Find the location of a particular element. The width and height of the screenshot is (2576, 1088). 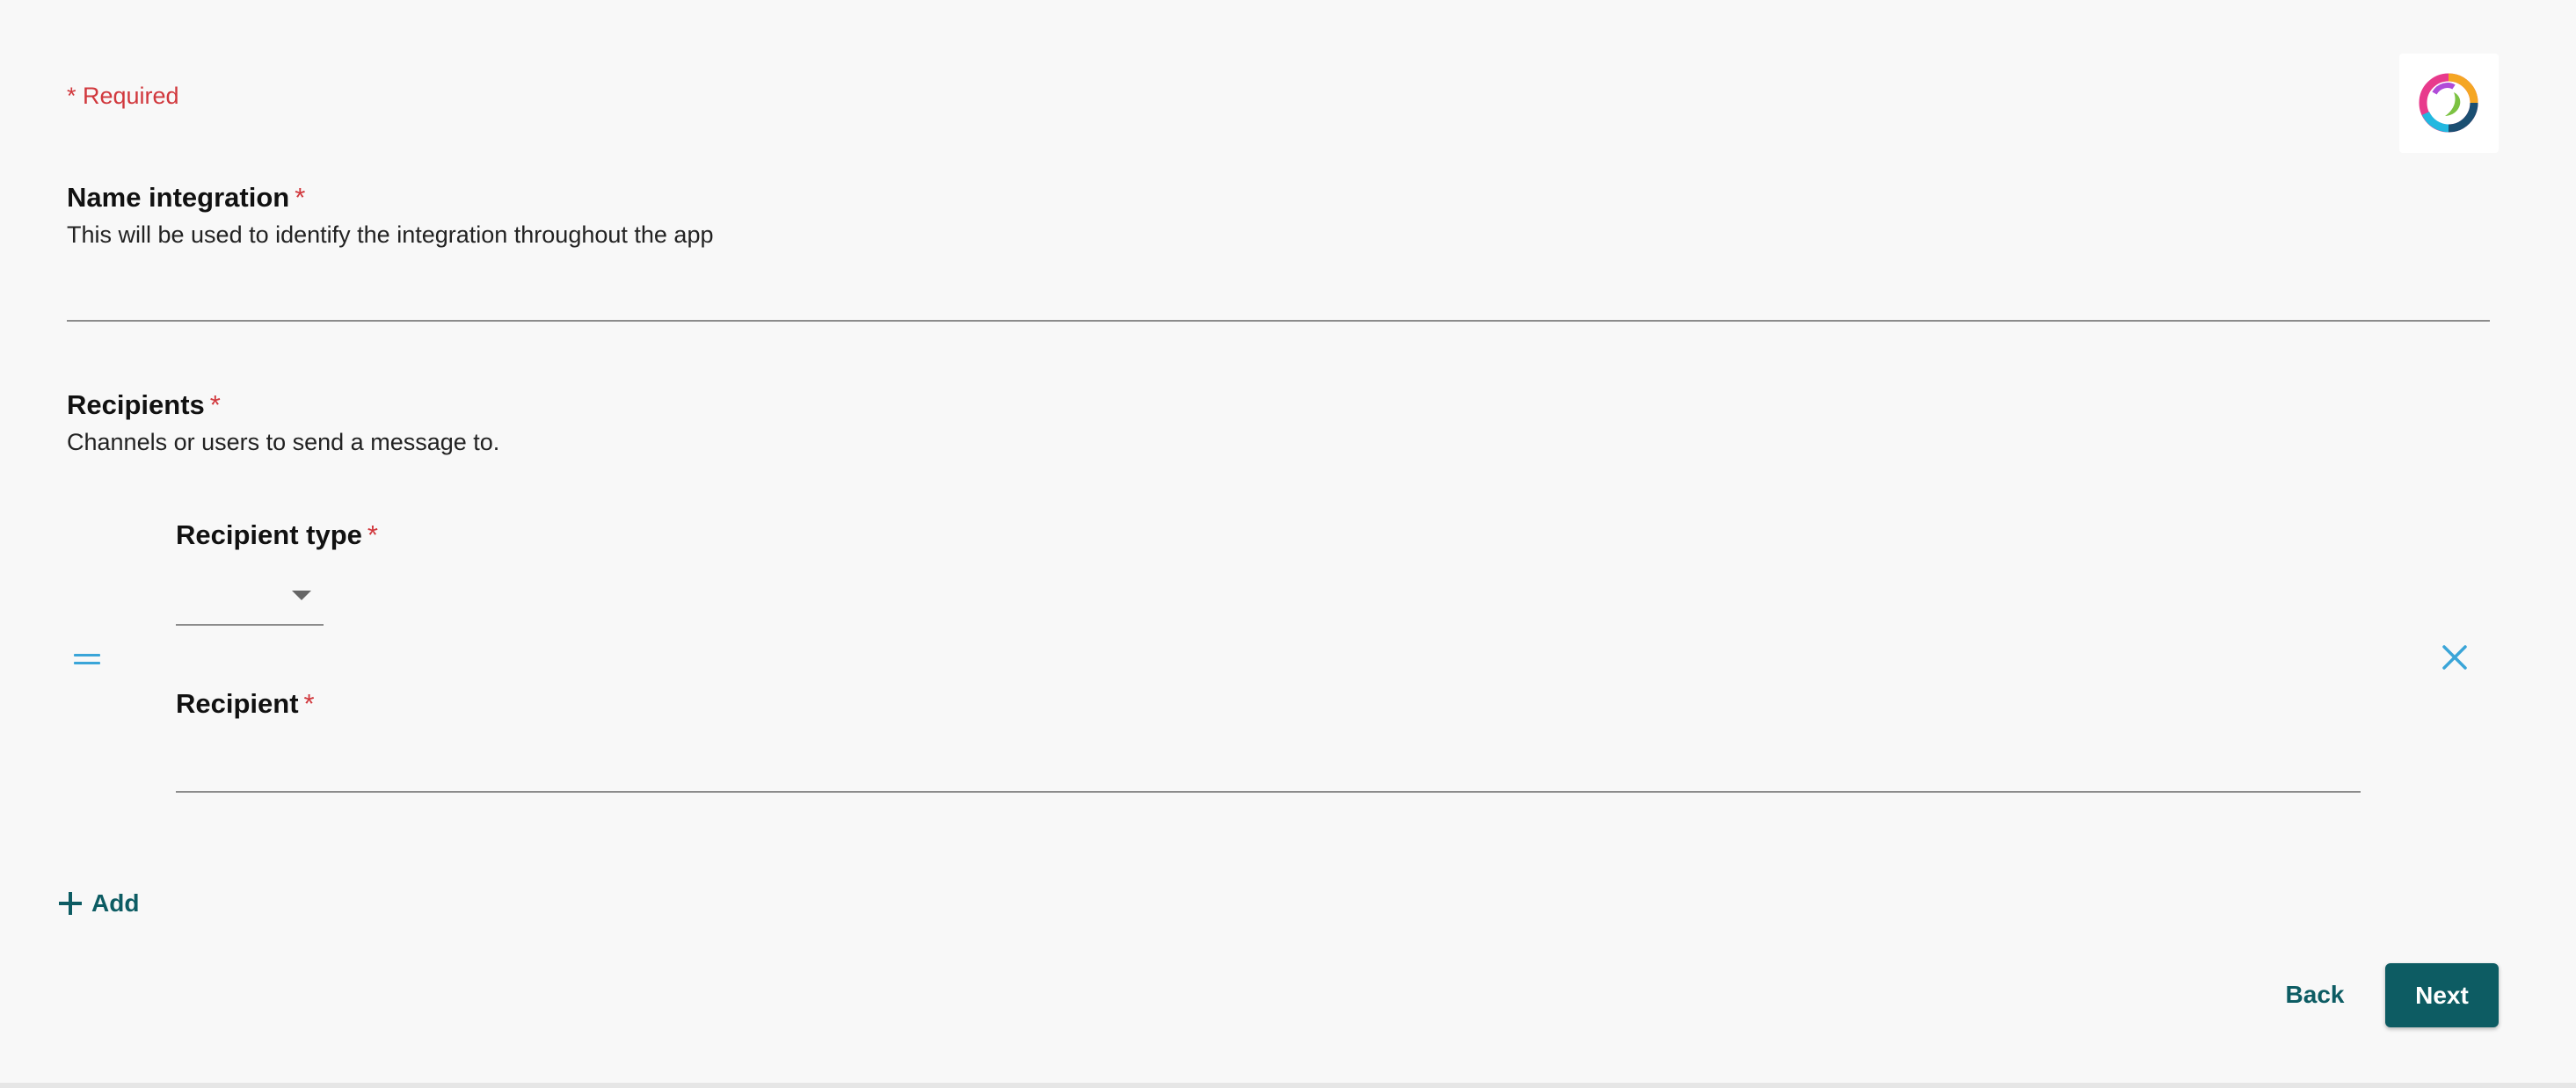

name-integration-label-text: Name integration is located at coordinates (178, 197).